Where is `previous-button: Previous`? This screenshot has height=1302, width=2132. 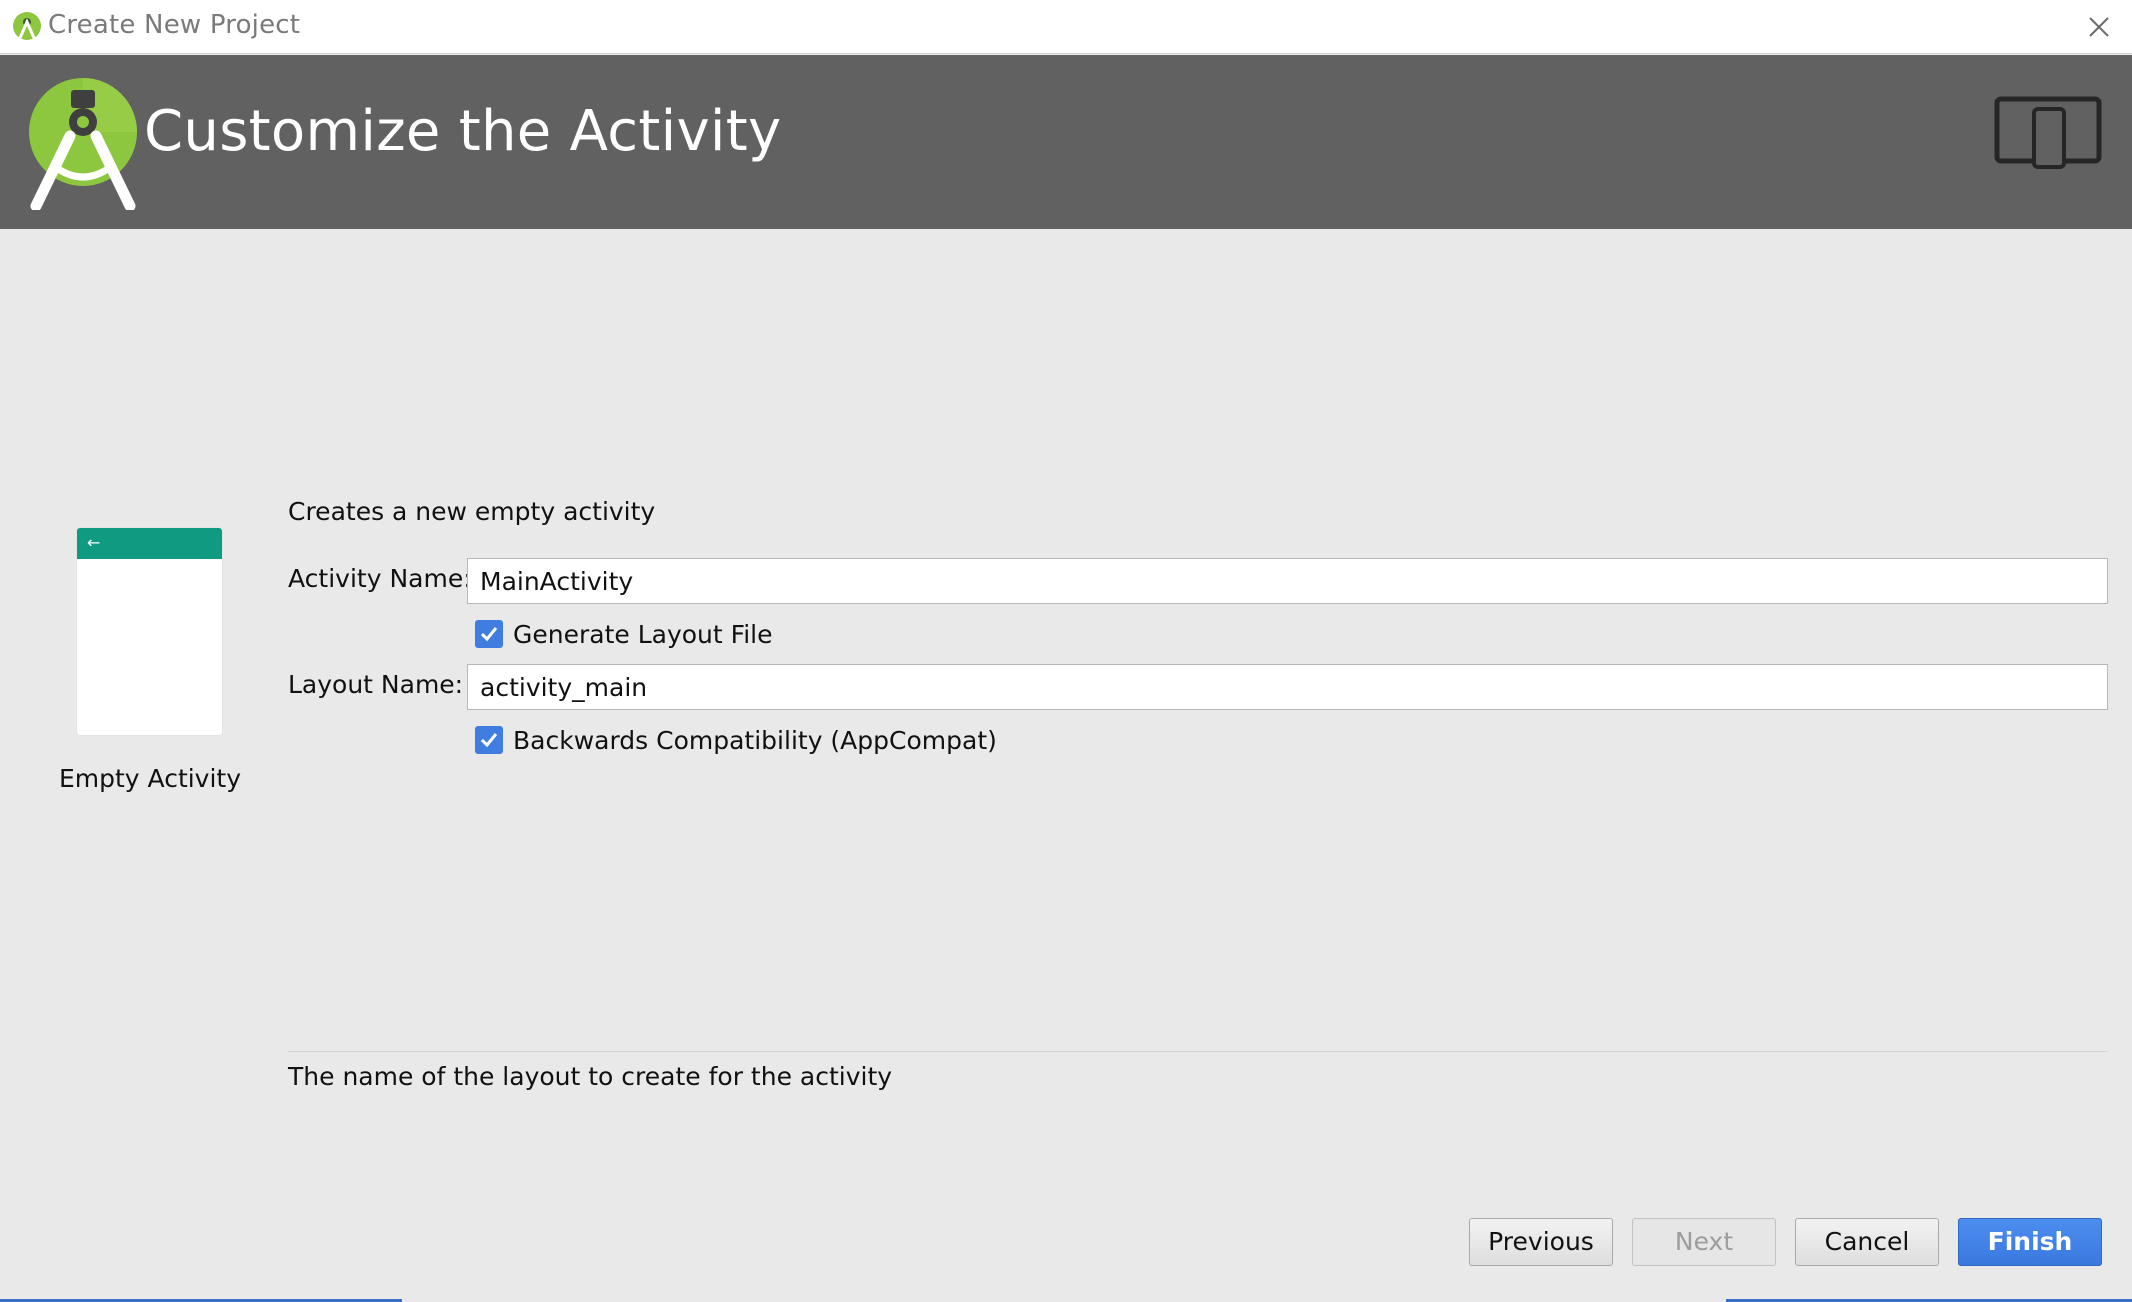
previous-button: Previous is located at coordinates (1541, 1242).